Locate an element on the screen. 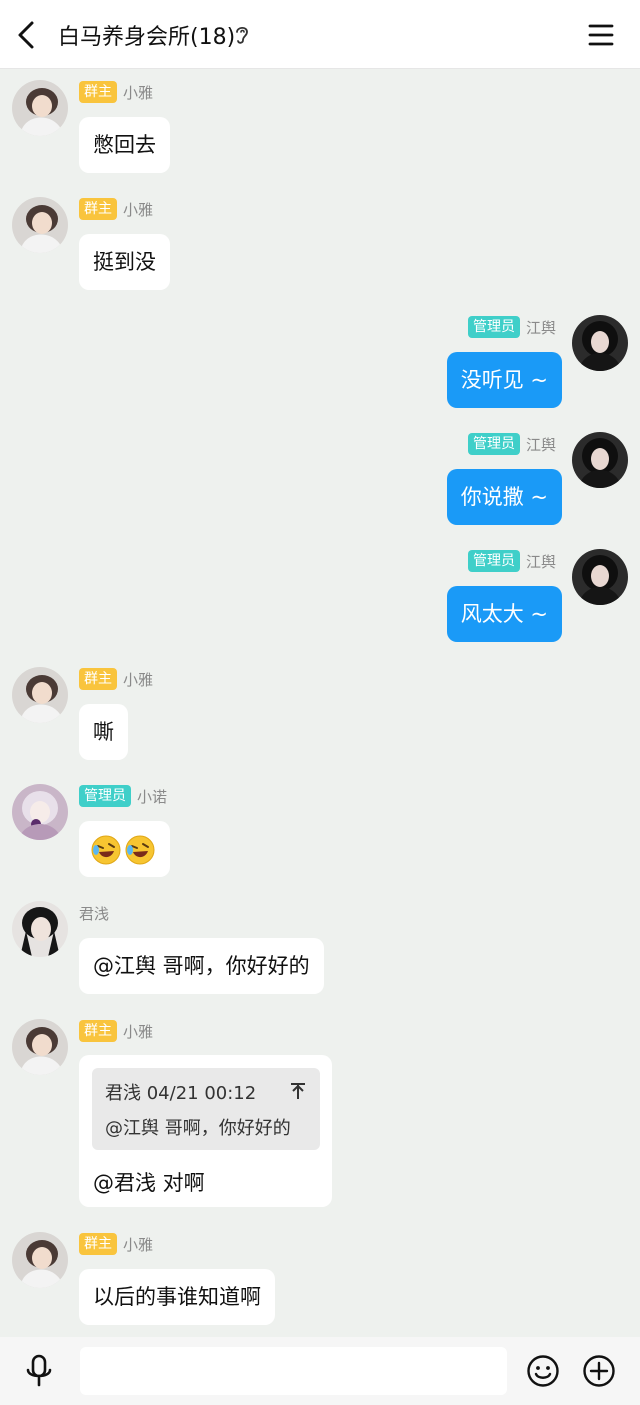  voice-button is located at coordinates (39, 1371).